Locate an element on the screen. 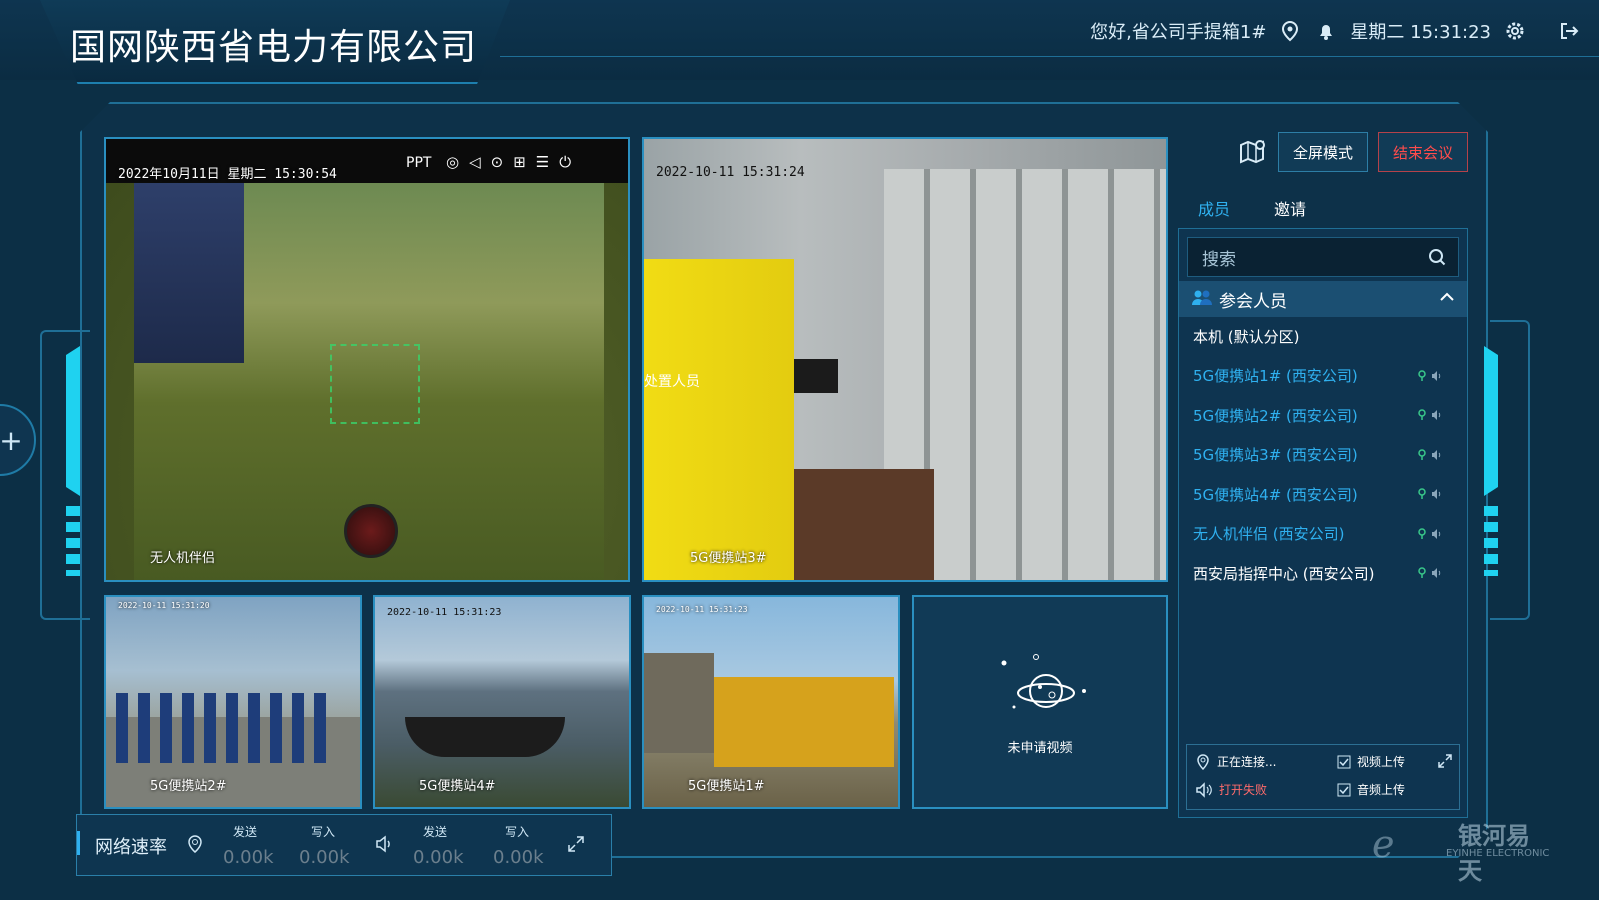 Image resolution: width=1599 pixels, height=900 pixels. speaker-icon is located at coordinates (385, 846).